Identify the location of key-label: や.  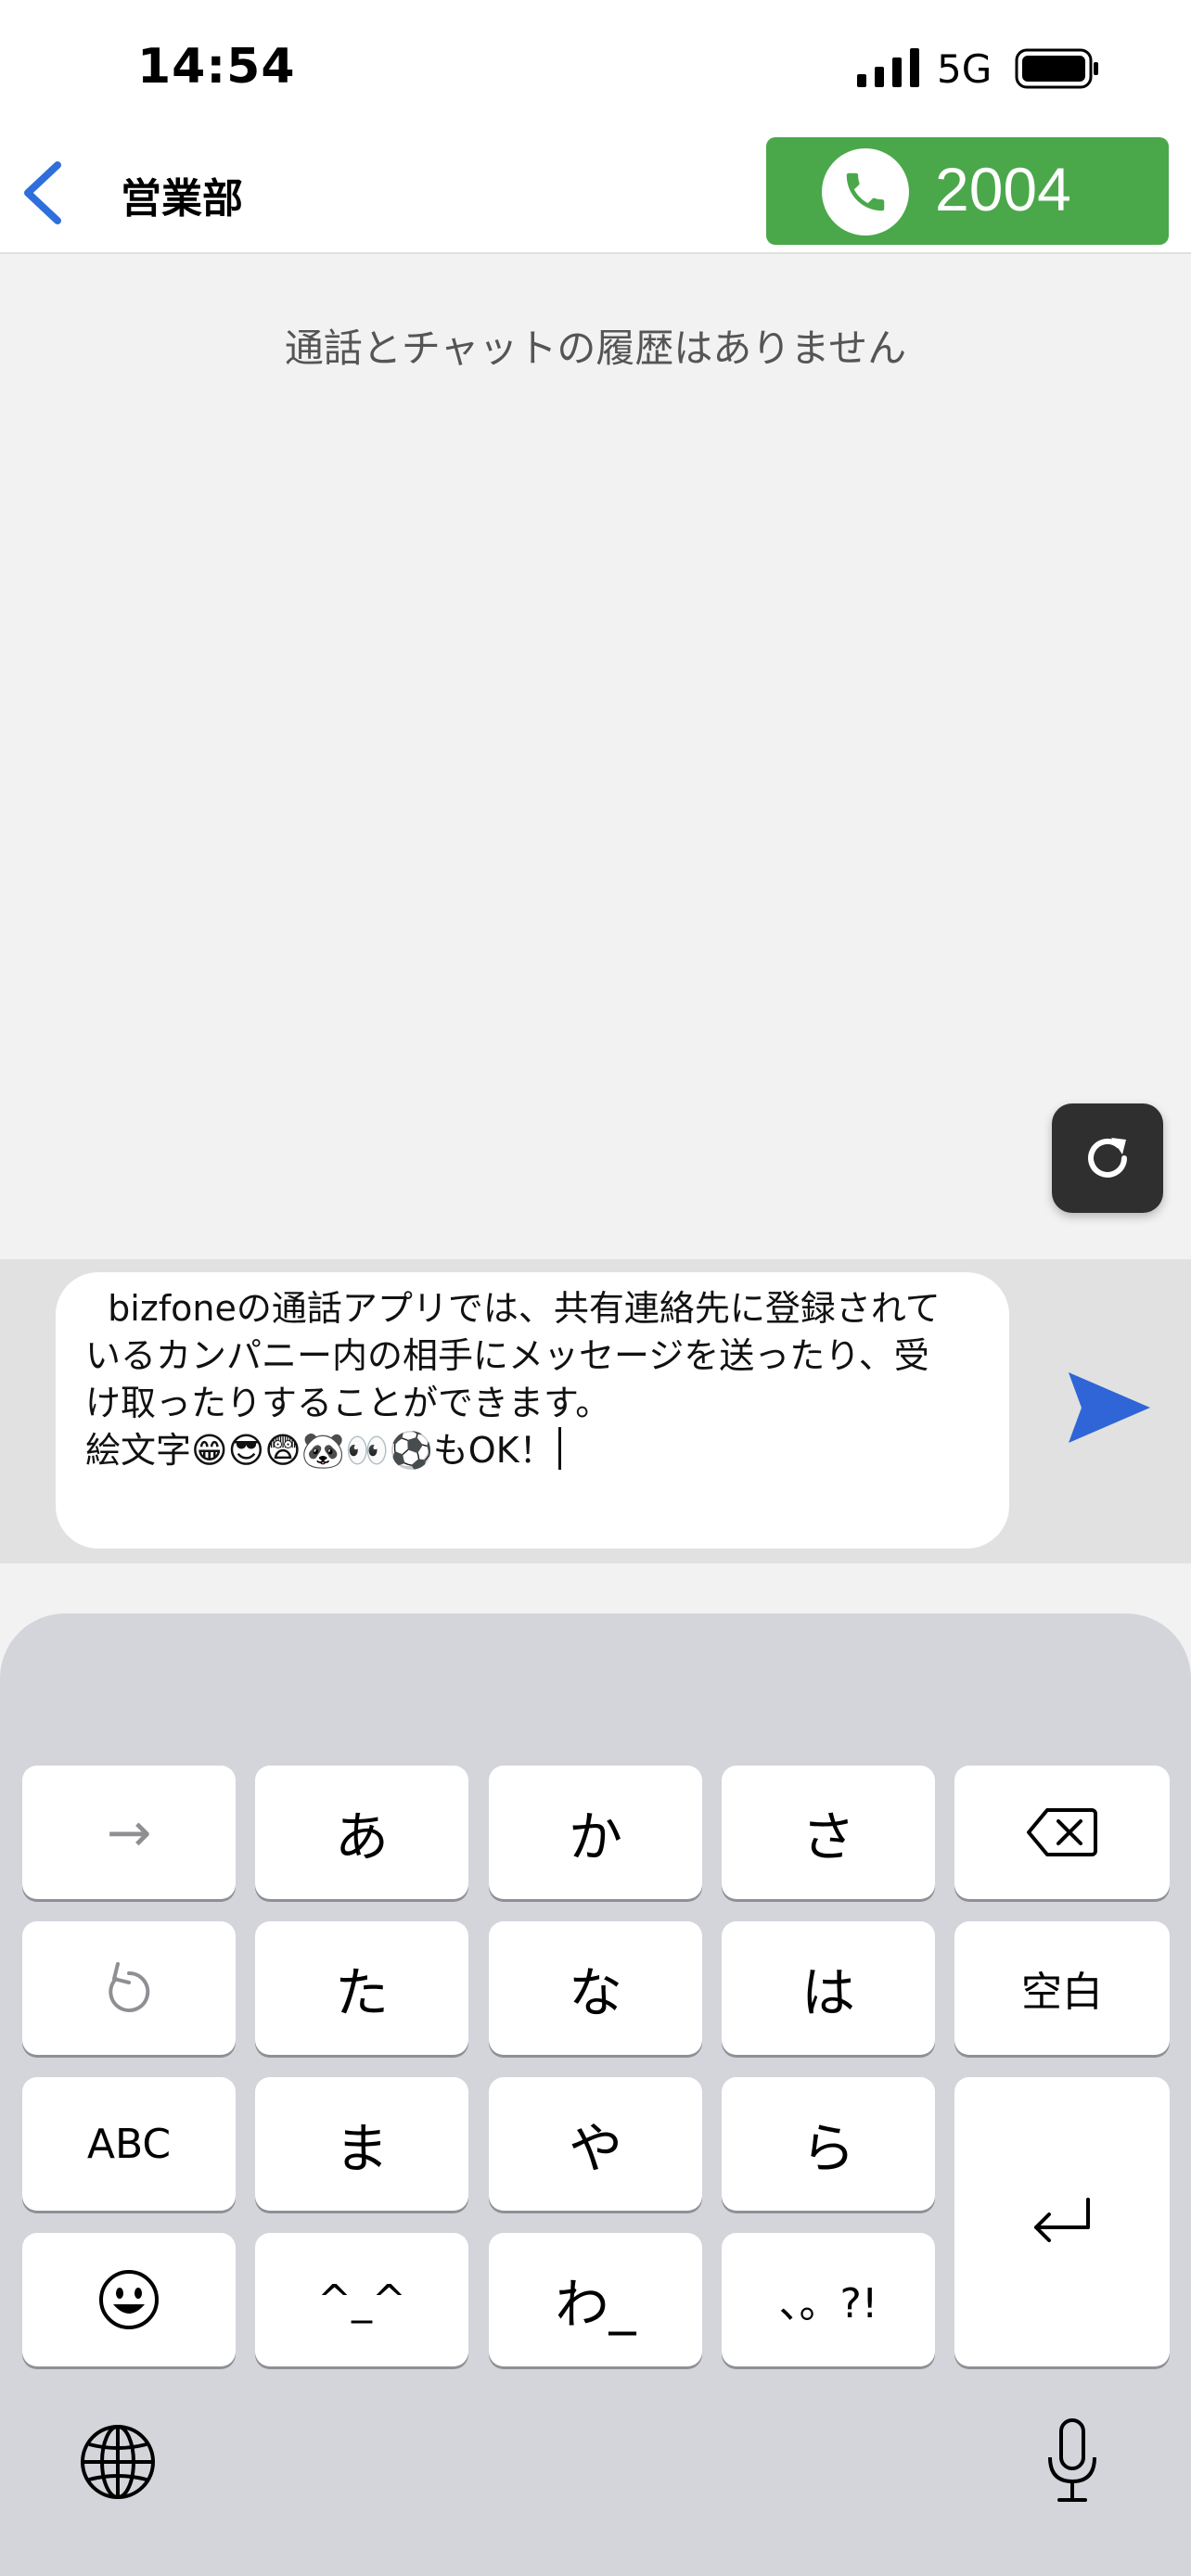
(595, 2149).